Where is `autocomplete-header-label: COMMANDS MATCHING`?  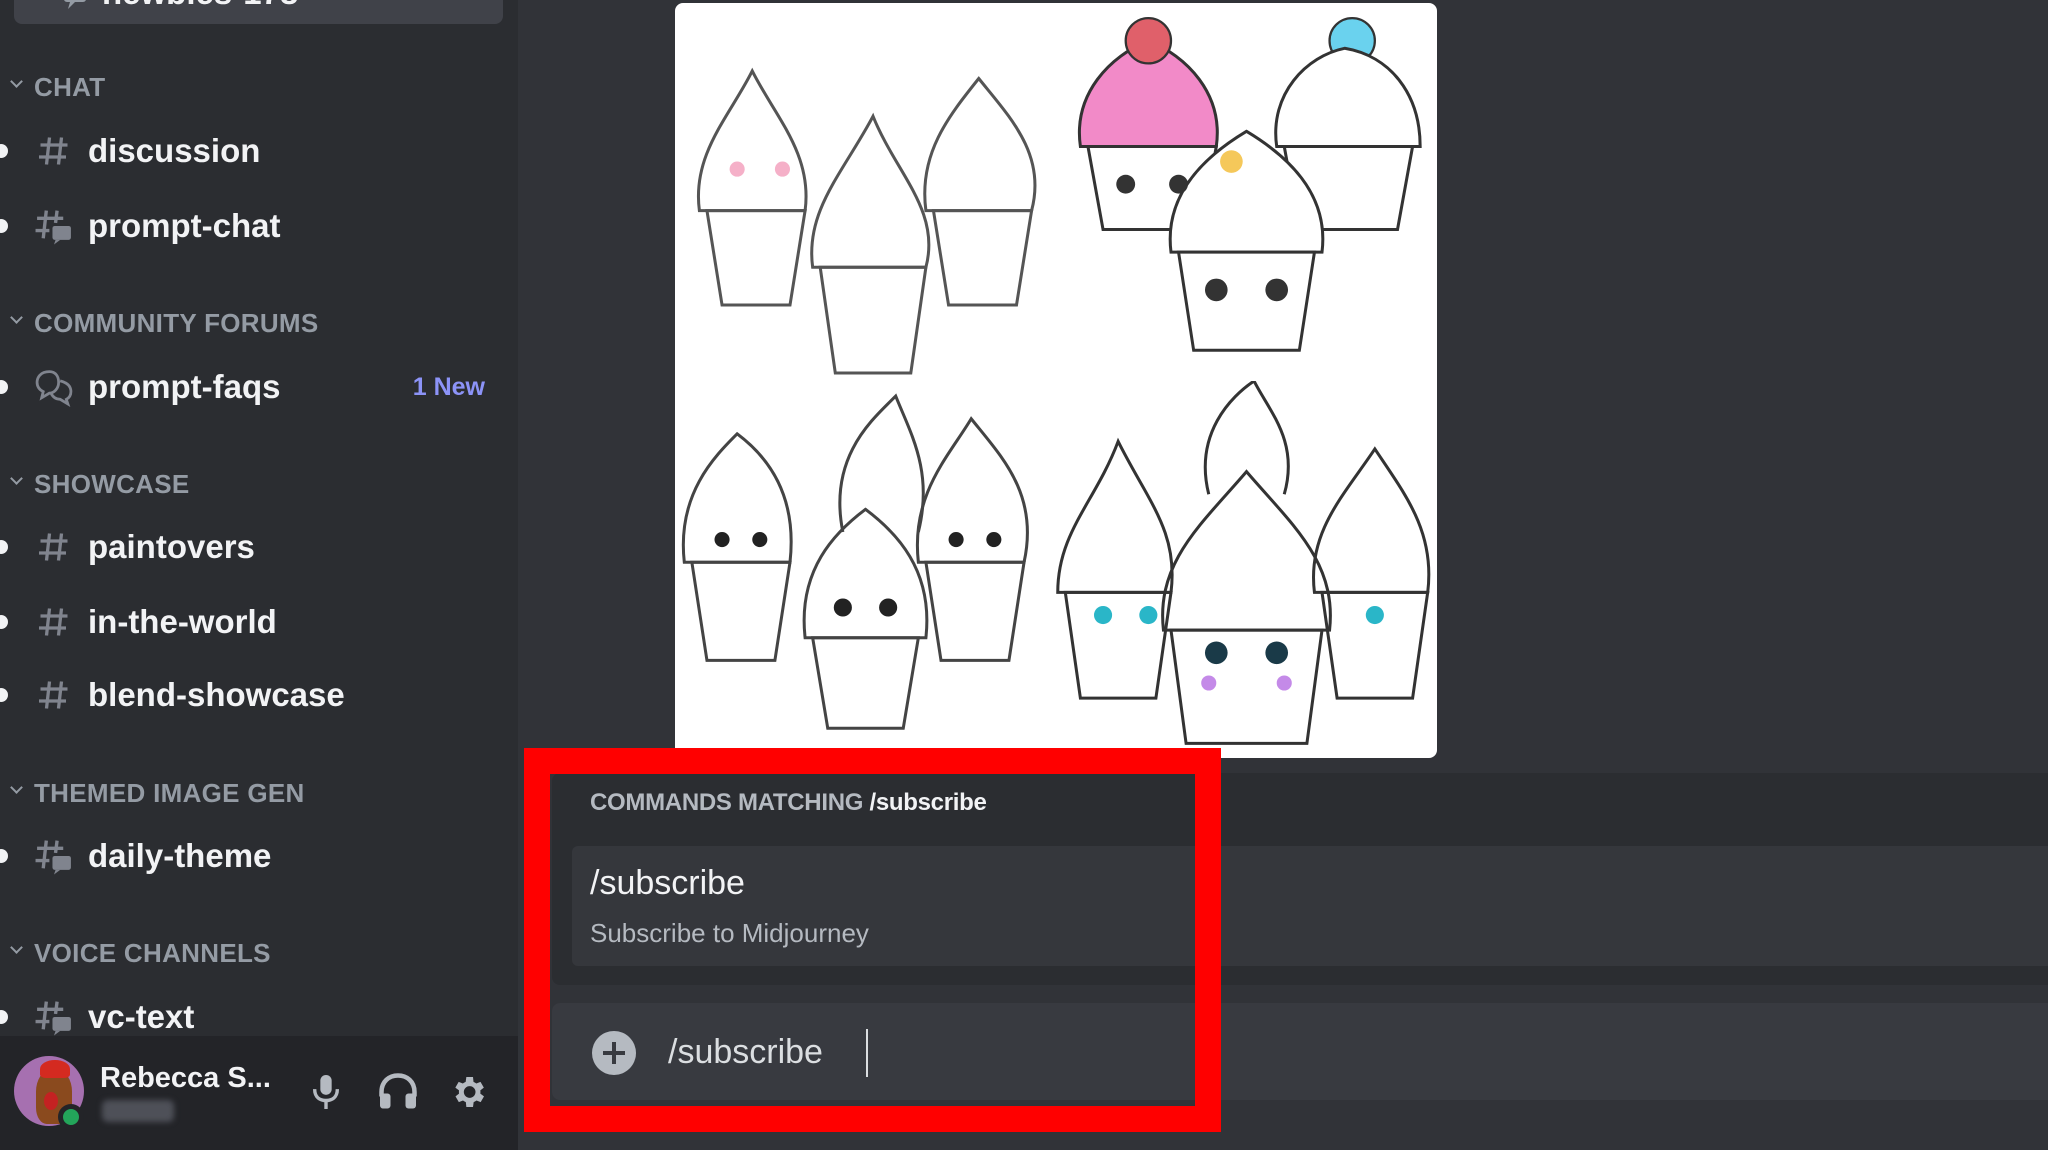
autocomplete-header-label: COMMANDS MATCHING is located at coordinates (727, 802).